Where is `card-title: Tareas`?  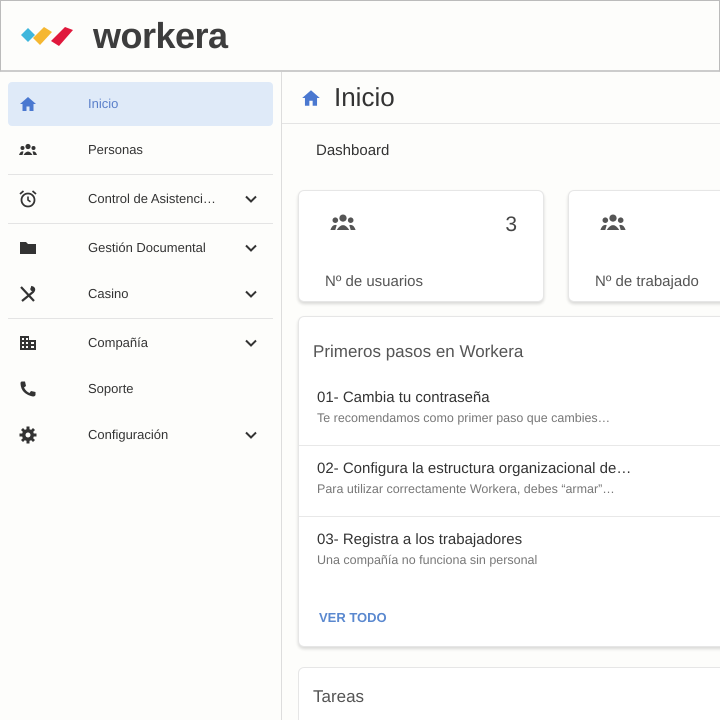
card-title: Tareas is located at coordinates (338, 696).